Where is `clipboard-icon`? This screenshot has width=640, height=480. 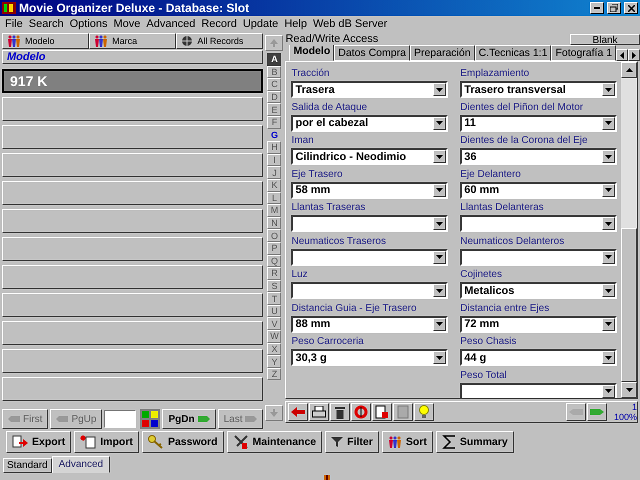 clipboard-icon is located at coordinates (403, 412).